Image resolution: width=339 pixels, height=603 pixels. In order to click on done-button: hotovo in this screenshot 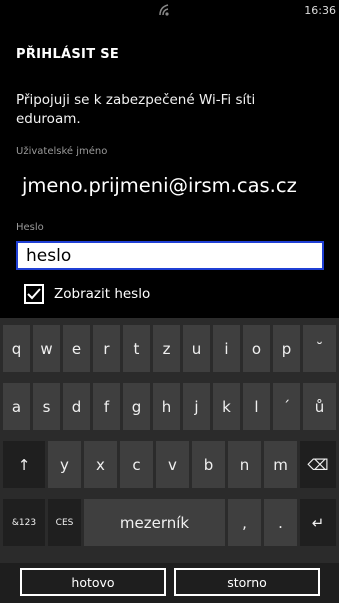, I will do `click(93, 582)`.